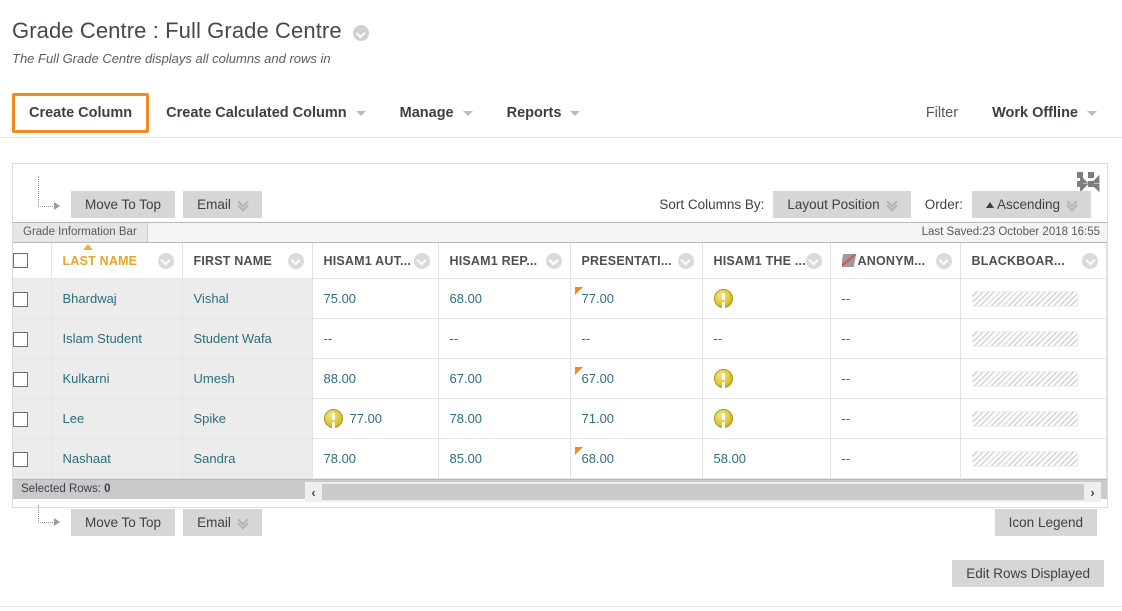 This screenshot has width=1122, height=611. I want to click on create-calculated-column-menu: Create Calculated Column, so click(266, 113).